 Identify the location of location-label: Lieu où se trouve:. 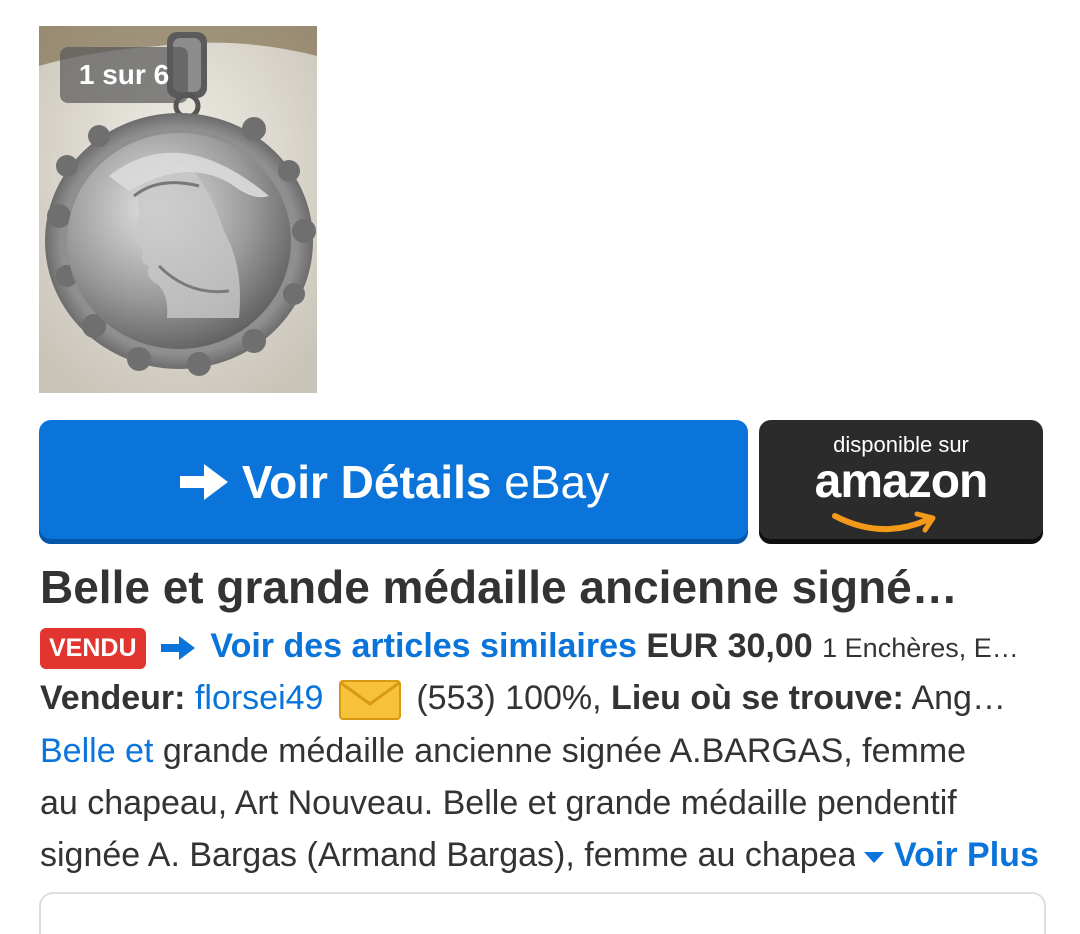
(757, 698).